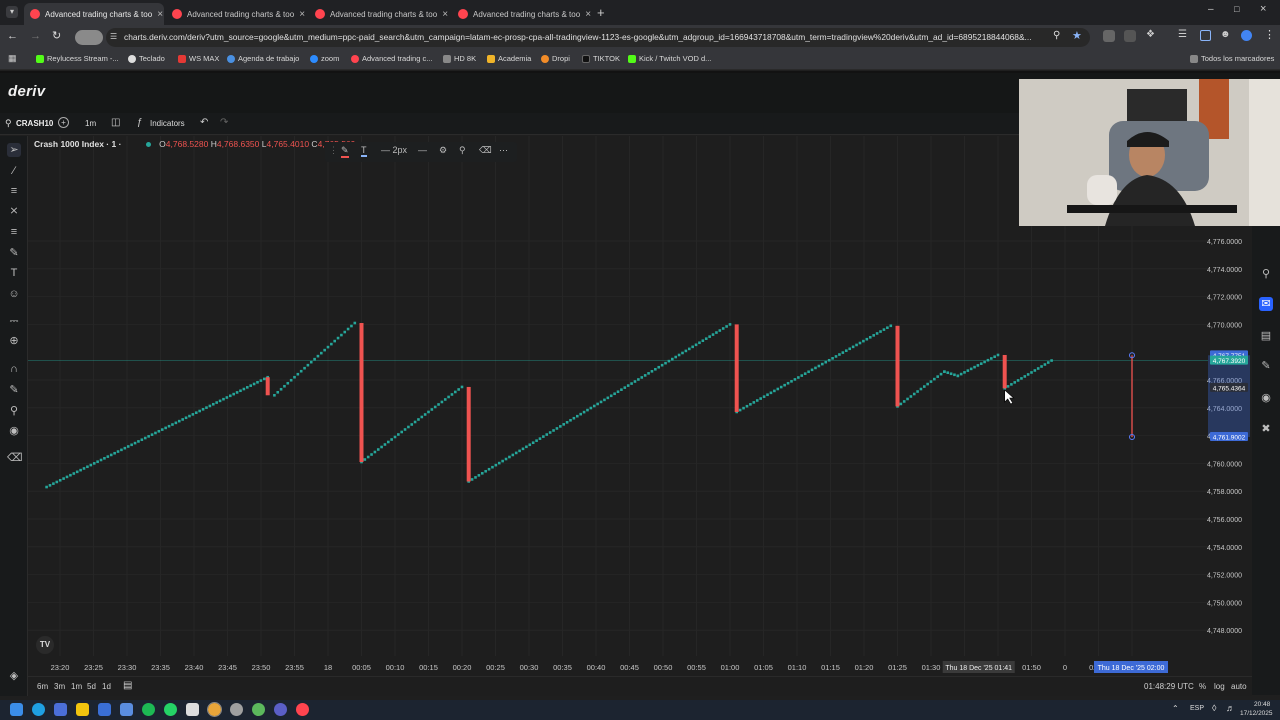 Image resolution: width=1280 pixels, height=720 pixels. Describe the element at coordinates (91, 686) in the screenshot. I see `range-5d-button: 5d` at that location.